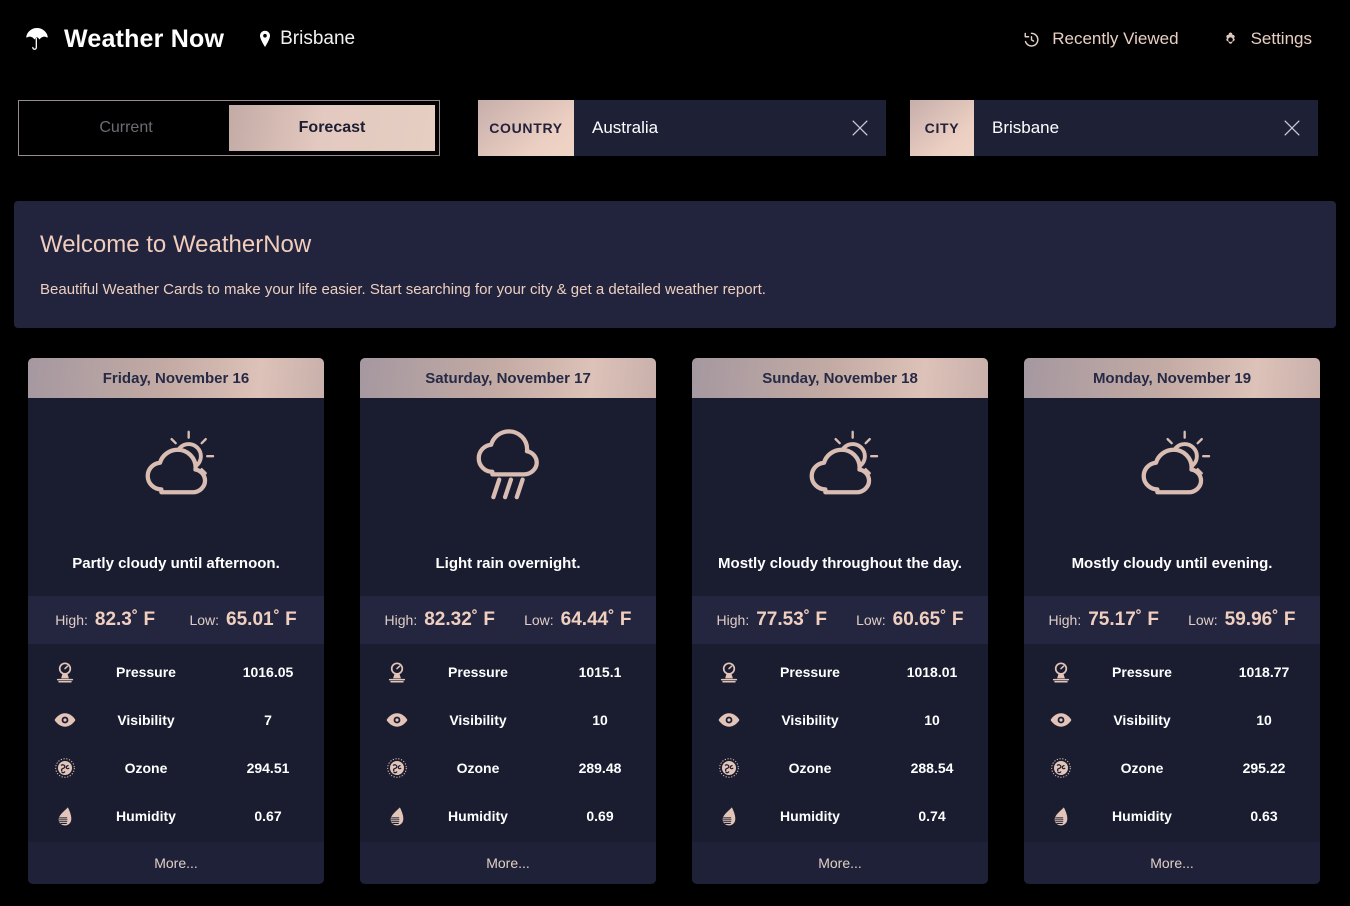 This screenshot has height=906, width=1350. What do you see at coordinates (600, 816) in the screenshot?
I see `metric-value: 0.69` at bounding box center [600, 816].